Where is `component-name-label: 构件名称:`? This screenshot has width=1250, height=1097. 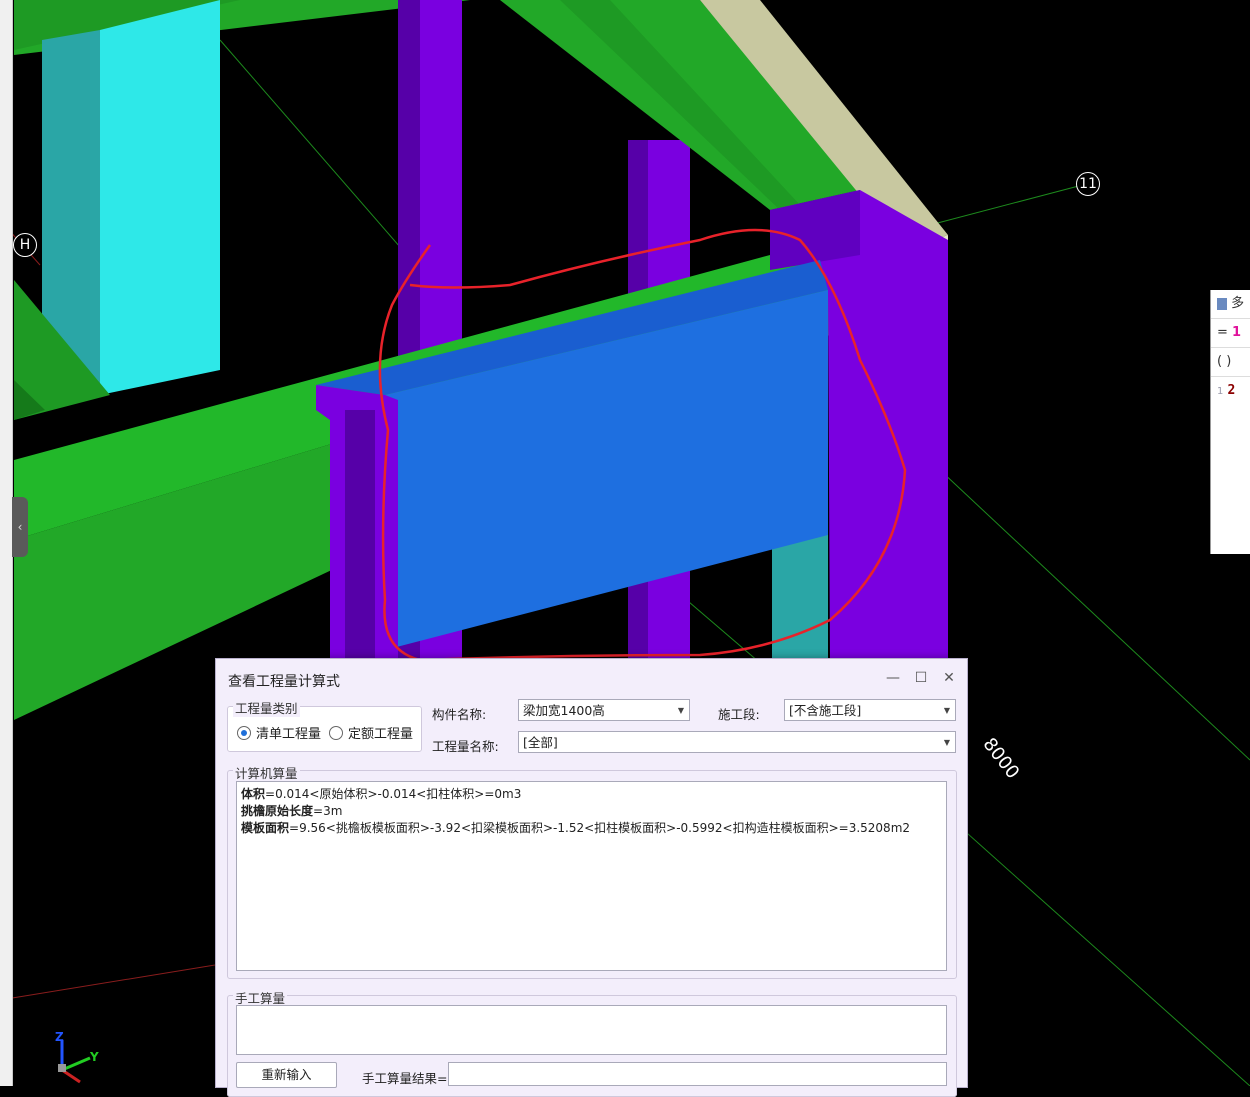 component-name-label: 构件名称: is located at coordinates (459, 714).